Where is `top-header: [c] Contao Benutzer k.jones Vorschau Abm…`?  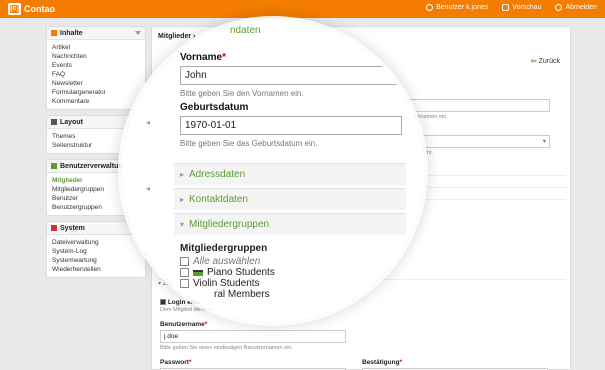
top-header: [c] Contao Benutzer k.jones Vorschau Abm… is located at coordinates (302, 9).